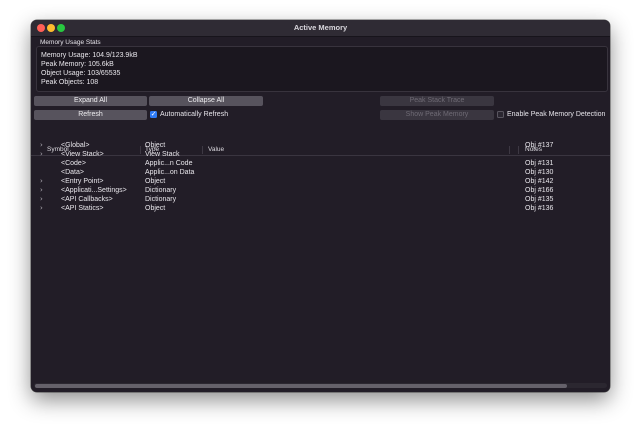 The width and height of the screenshot is (640, 432). What do you see at coordinates (320, 172) in the screenshot?
I see `table-row: <Data> Applic...on Data Obj #130` at bounding box center [320, 172].